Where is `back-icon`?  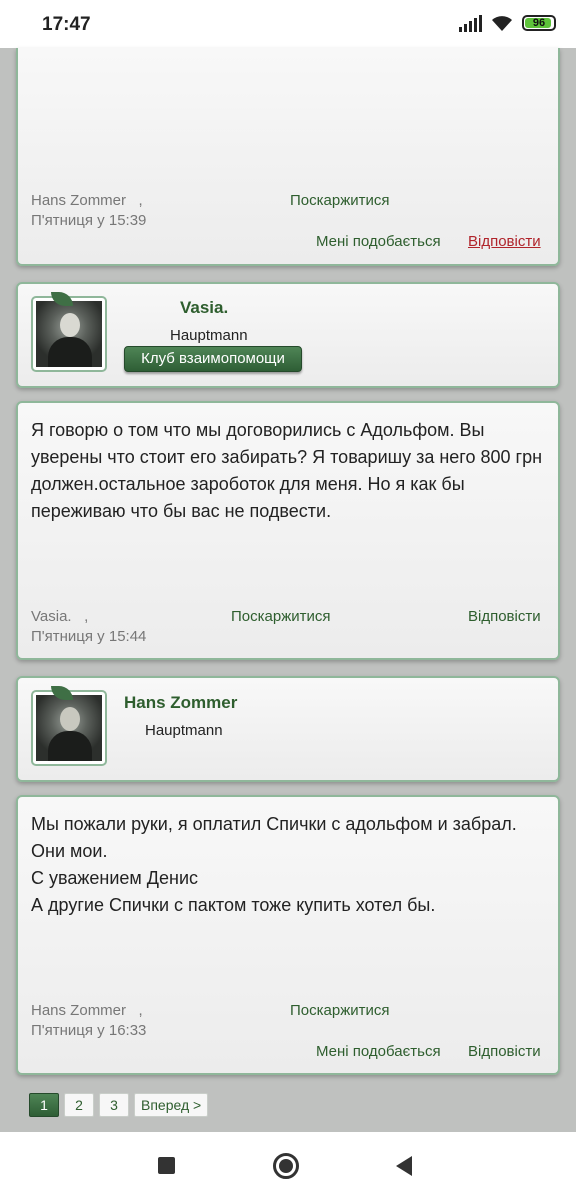
back-icon is located at coordinates (404, 1166).